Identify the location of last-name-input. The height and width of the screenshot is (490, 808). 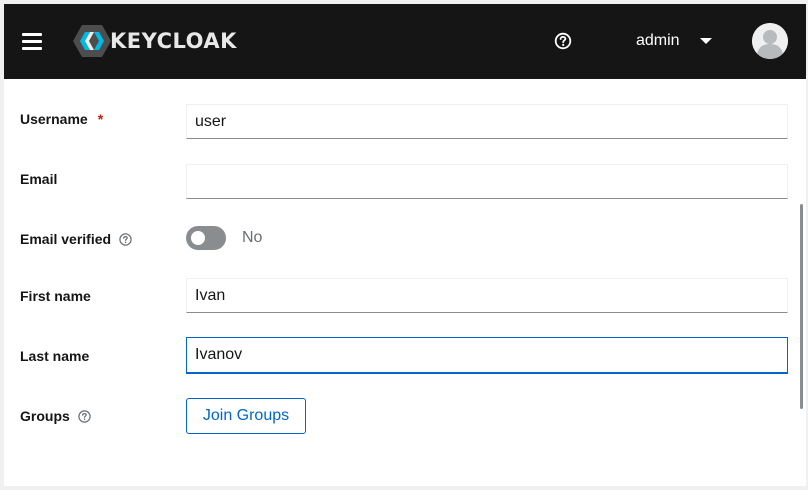
(487, 355).